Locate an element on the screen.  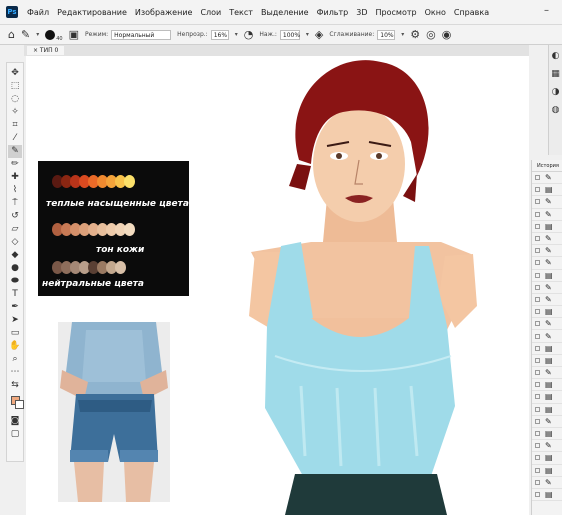
gear-icon: ⚙ is located at coordinates (415, 34).